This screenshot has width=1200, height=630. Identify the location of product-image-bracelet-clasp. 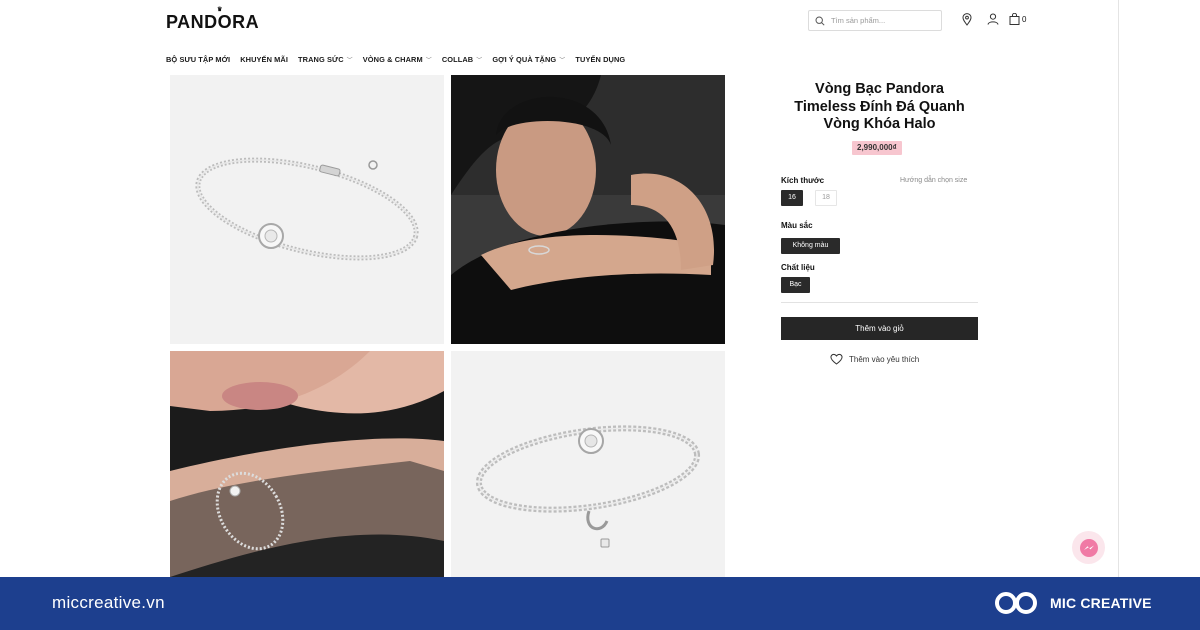
(588, 464).